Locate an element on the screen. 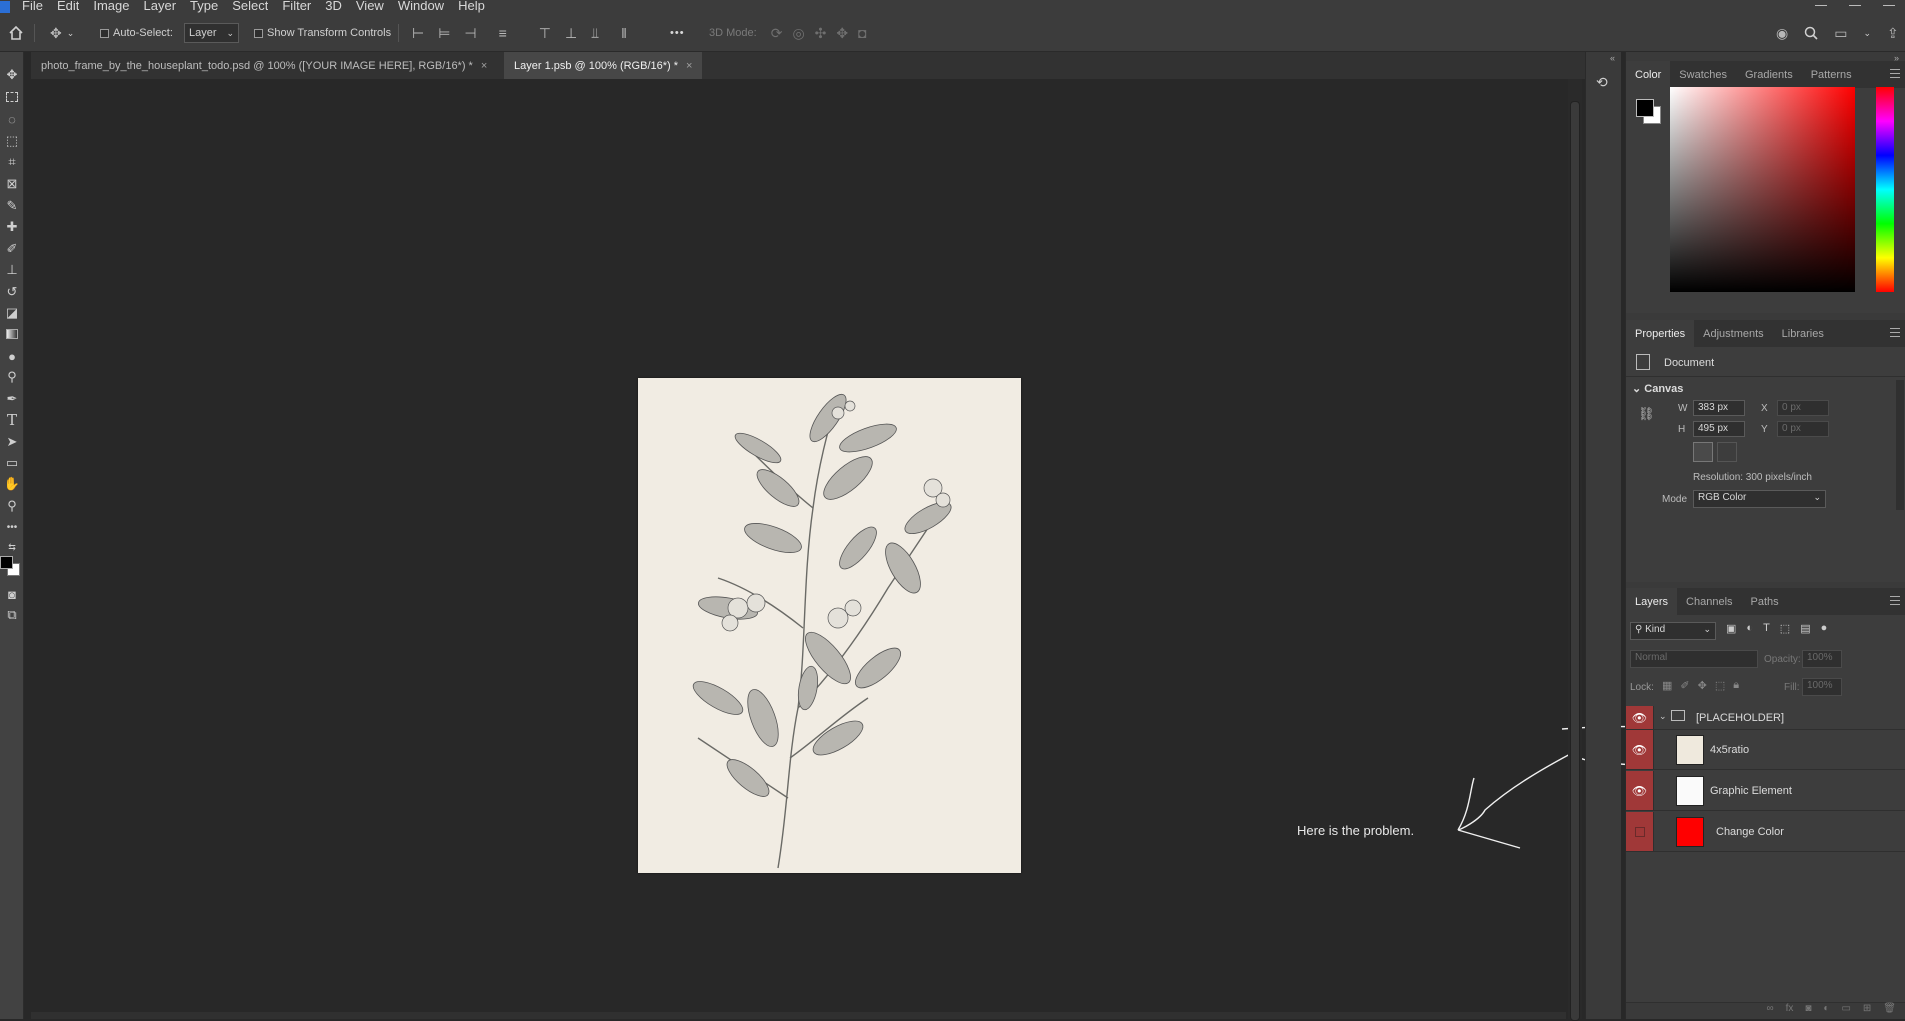 This screenshot has height=1021, width=1905. layer-row-graphic-element: 👁︎ Graphic Element is located at coordinates (1765, 791).